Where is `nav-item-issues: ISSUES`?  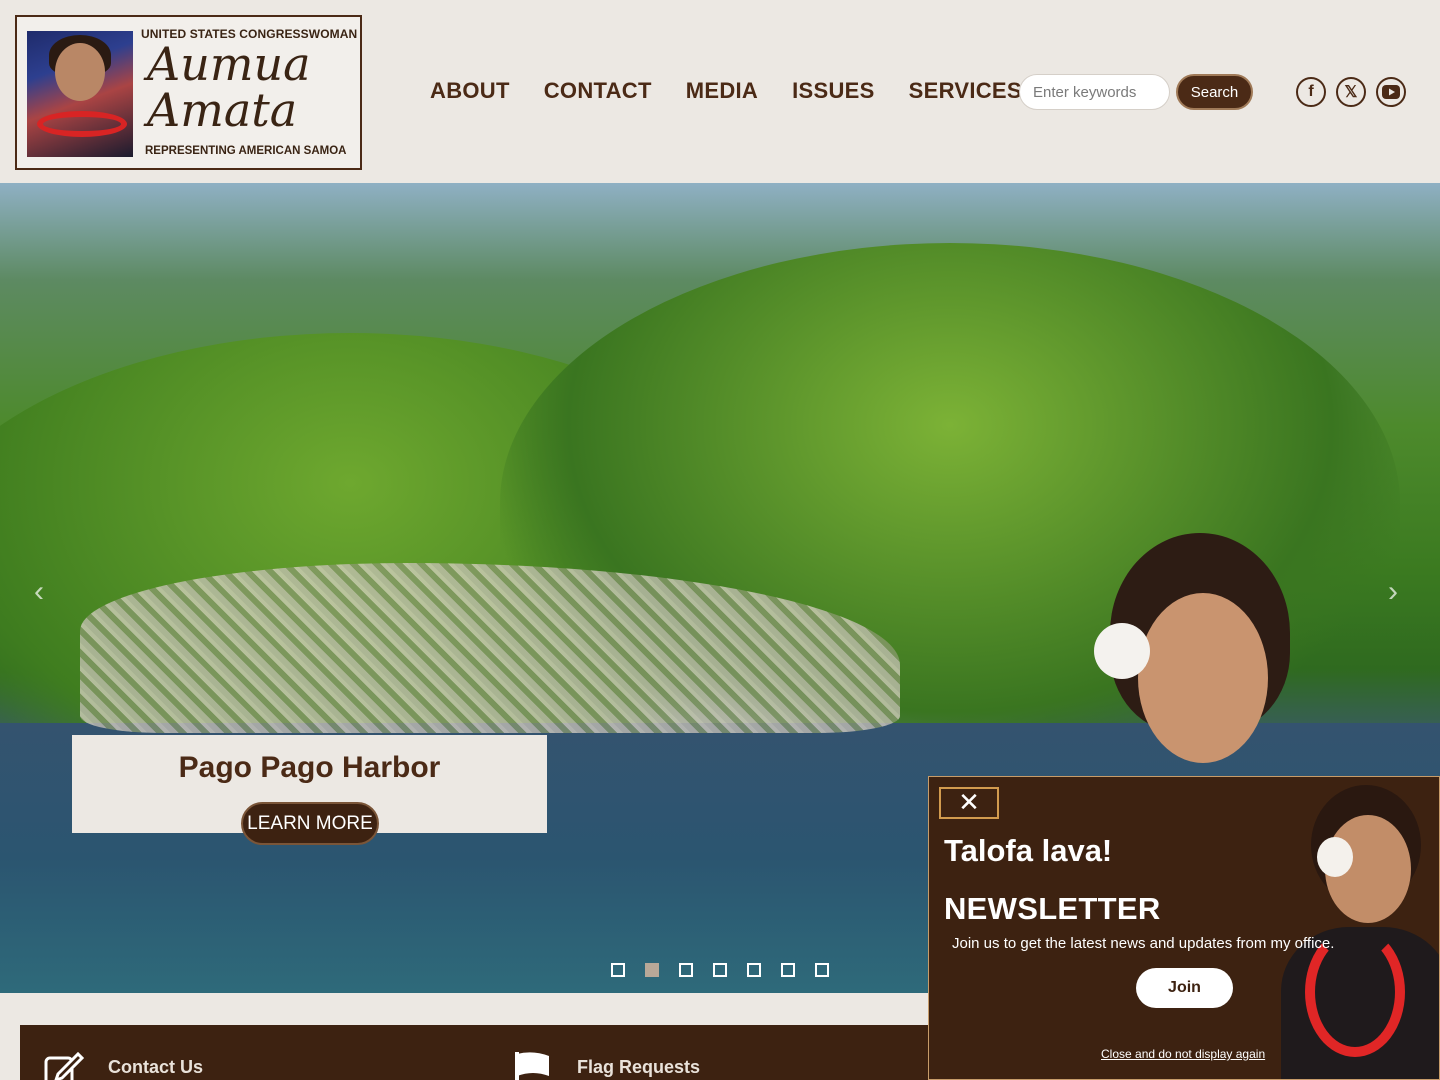
nav-item-issues: ISSUES is located at coordinates (833, 91).